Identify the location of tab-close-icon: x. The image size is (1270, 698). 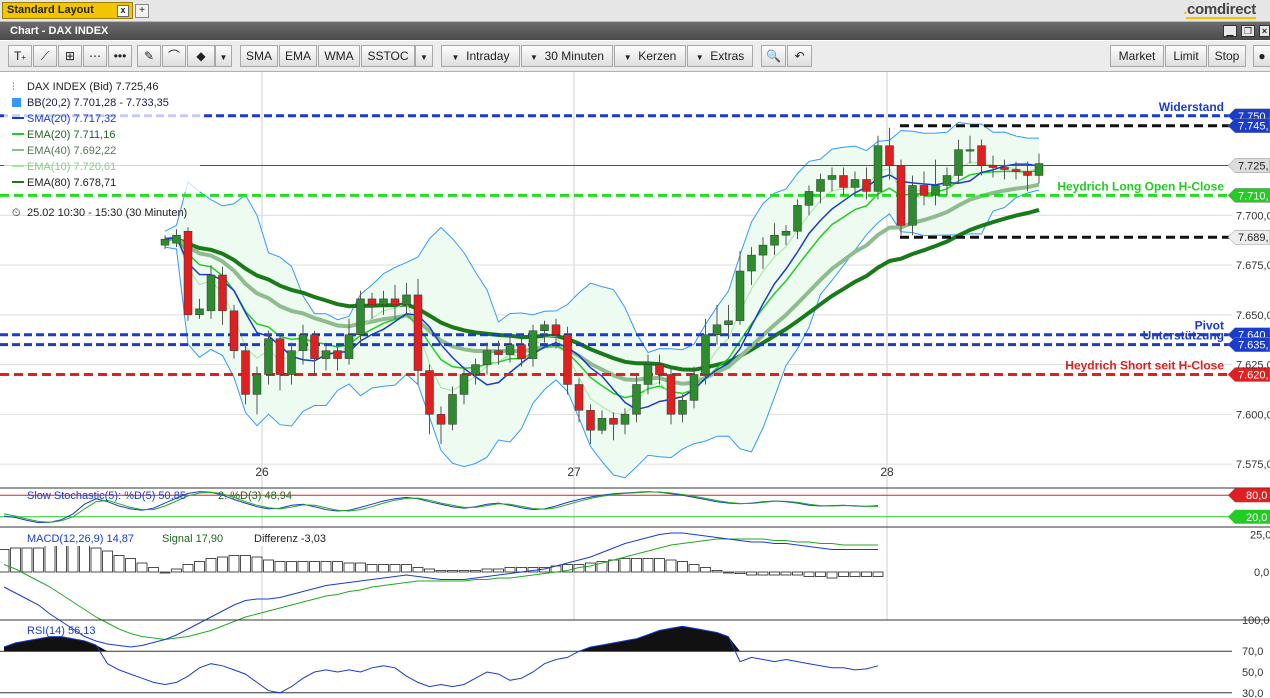
(123, 11).